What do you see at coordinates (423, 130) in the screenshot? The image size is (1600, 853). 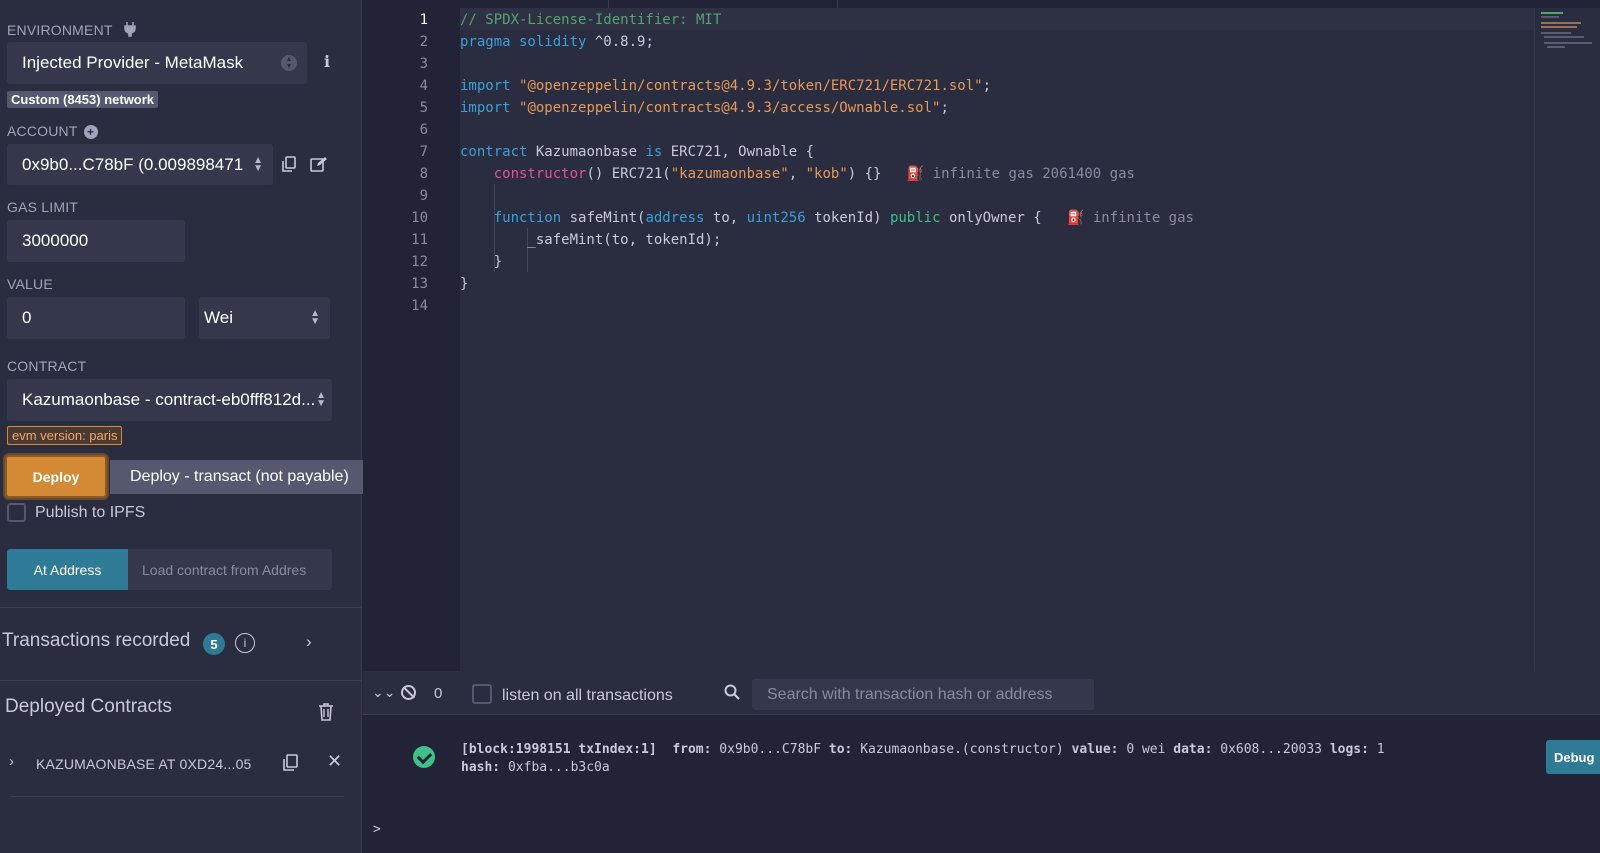 I see `line-number: 6` at bounding box center [423, 130].